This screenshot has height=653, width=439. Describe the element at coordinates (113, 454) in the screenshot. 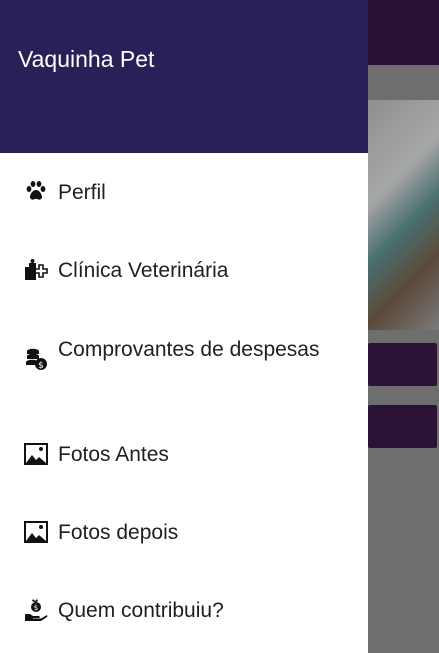

I see `menu-item-label: Fotos Antes` at that location.